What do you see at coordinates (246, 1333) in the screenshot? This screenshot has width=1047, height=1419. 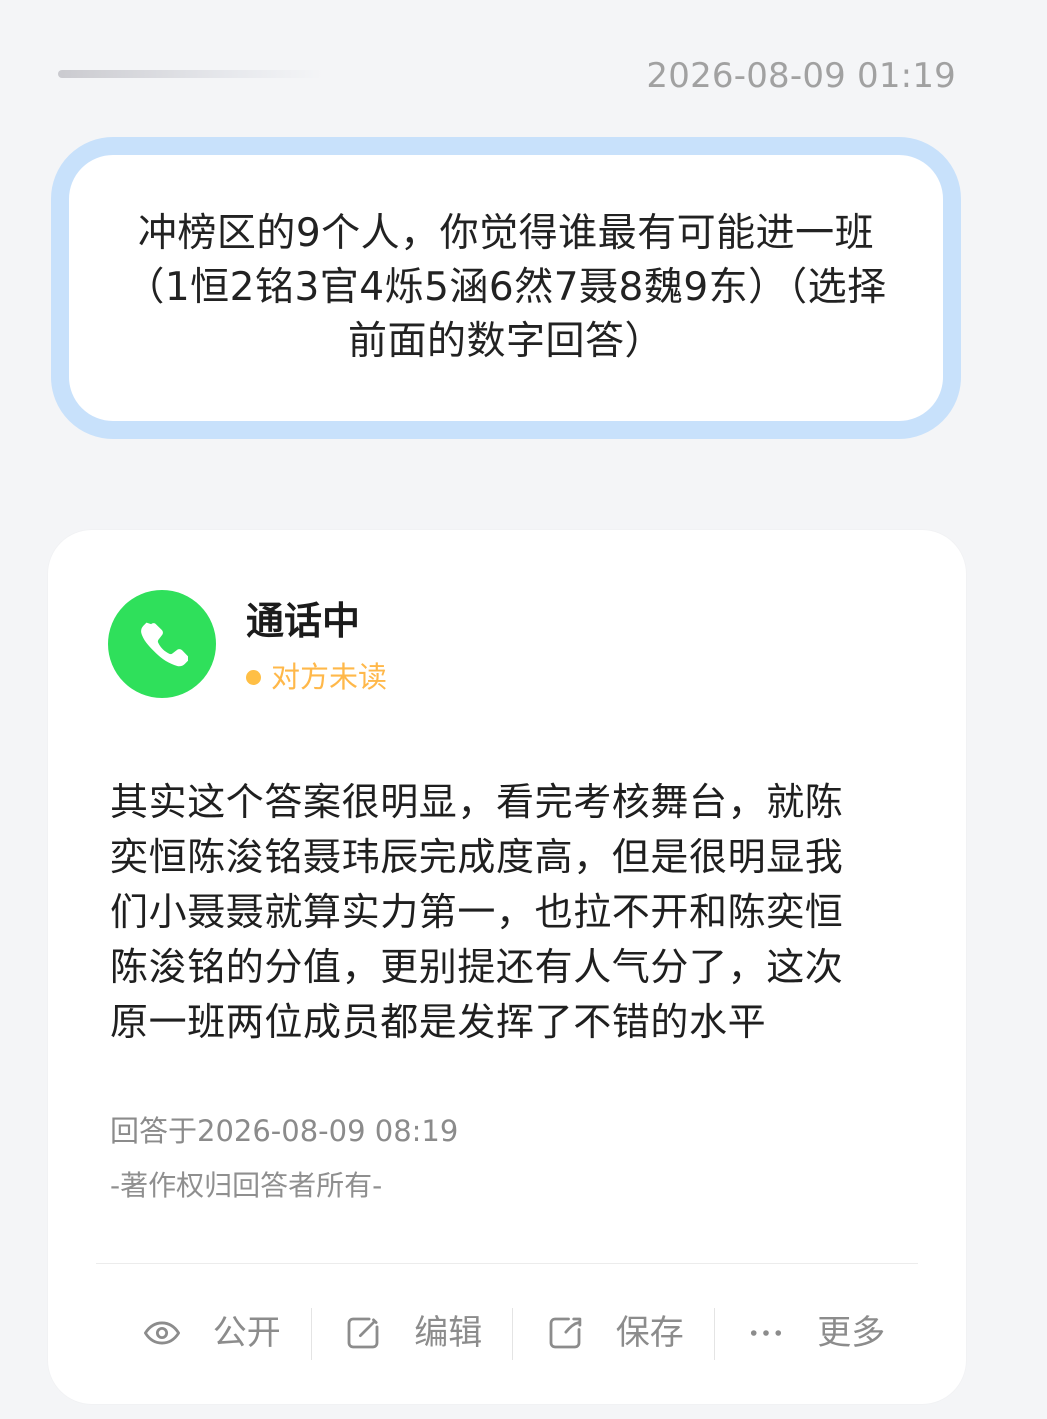 I see `public-button-label: 公开` at bounding box center [246, 1333].